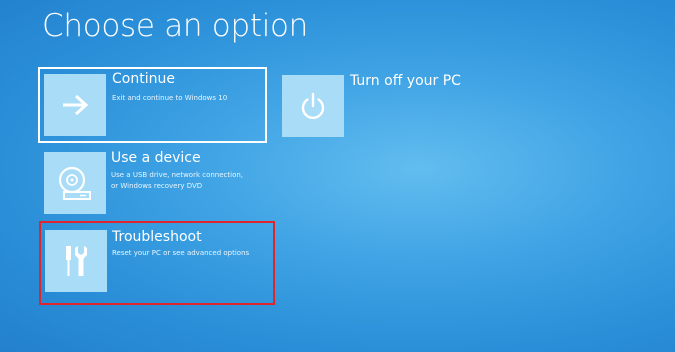 Image resolution: width=675 pixels, height=352 pixels. Describe the element at coordinates (152, 105) in the screenshot. I see `continue-option: Continue Exit and continue to Windows 10` at that location.